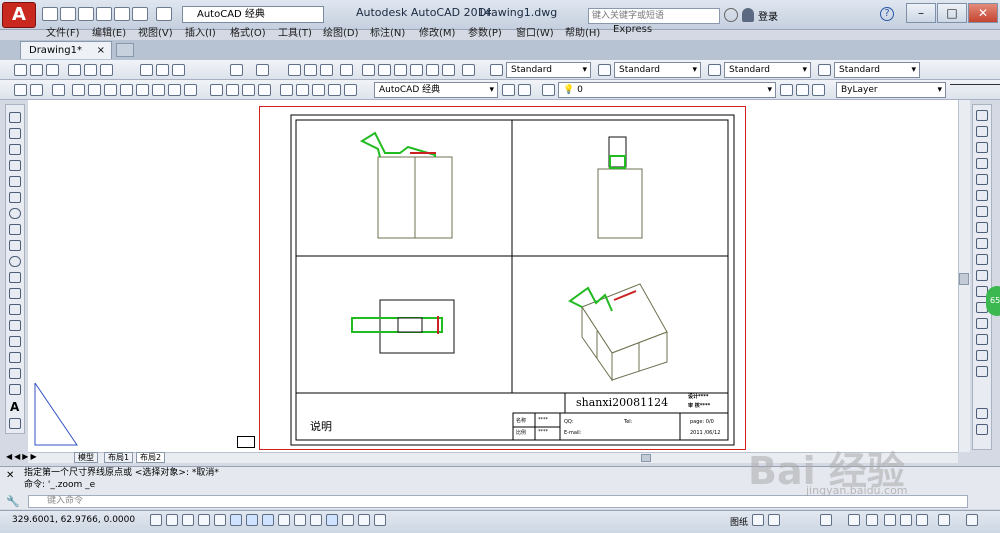  I want to click on tab-model: 模型, so click(86, 457).